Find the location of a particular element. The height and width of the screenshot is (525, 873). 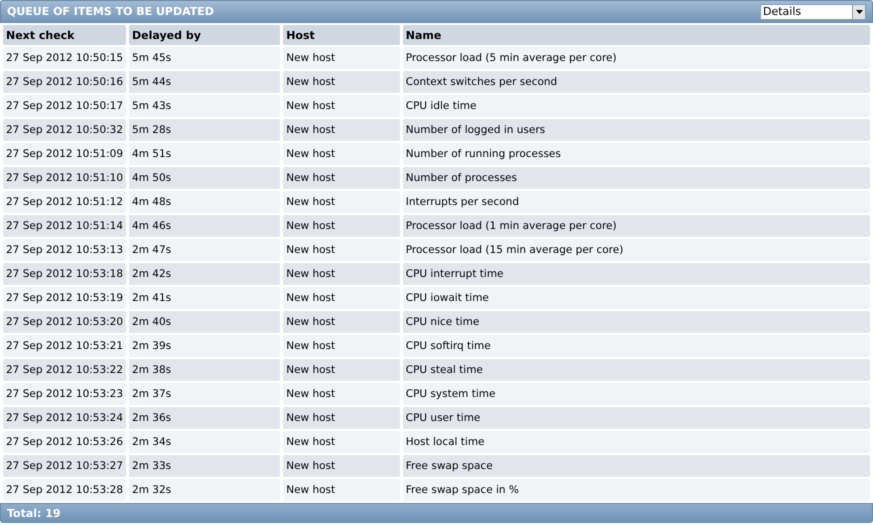

panel-title: QUEUE OF ITEMS TO BE UPDATED is located at coordinates (110, 11).